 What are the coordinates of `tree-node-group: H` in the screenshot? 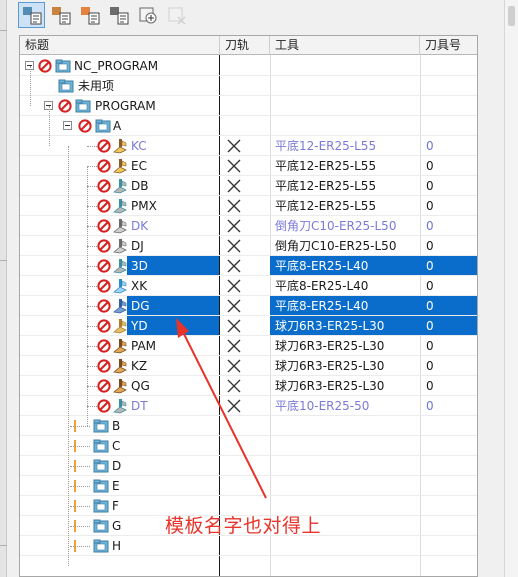 It's located at (248, 546).